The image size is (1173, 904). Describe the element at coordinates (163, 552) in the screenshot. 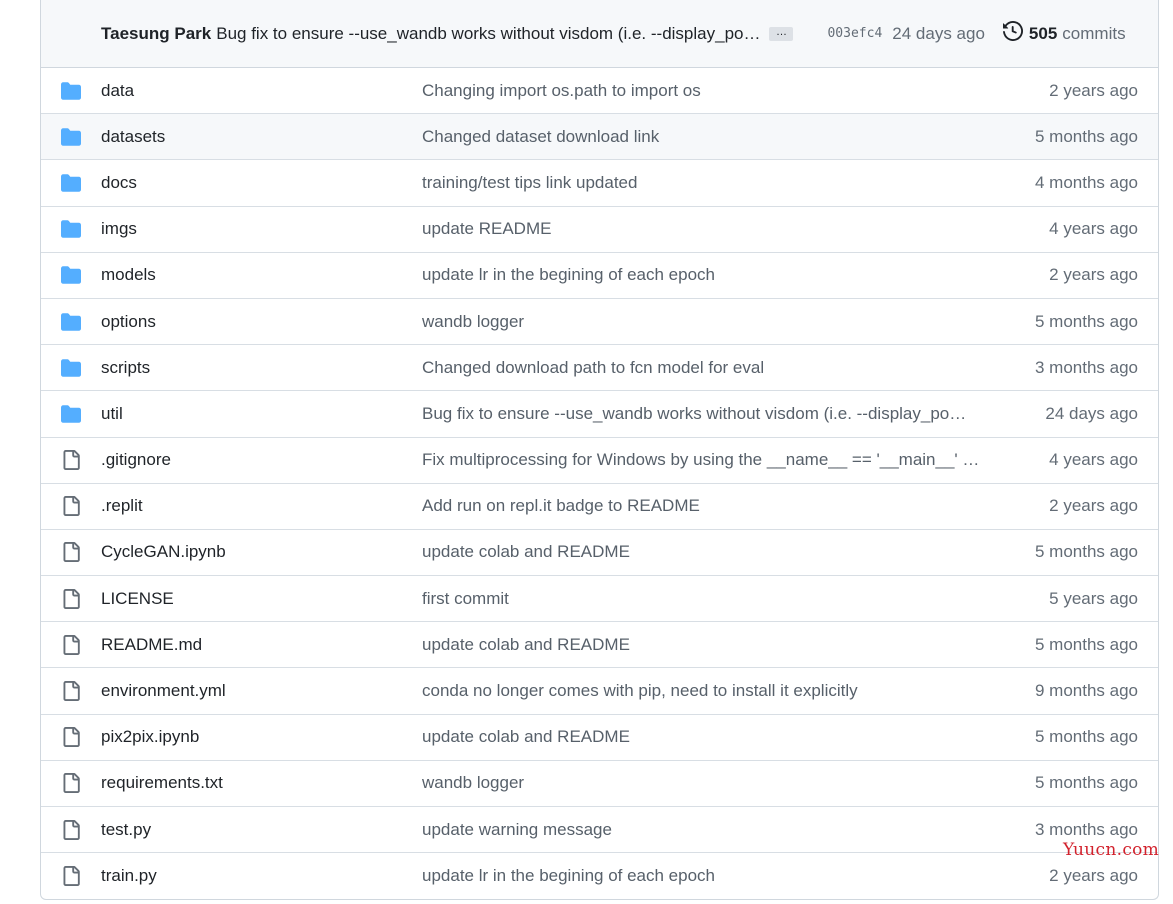

I see `file-name-link: CycleGAN.ipynb` at that location.